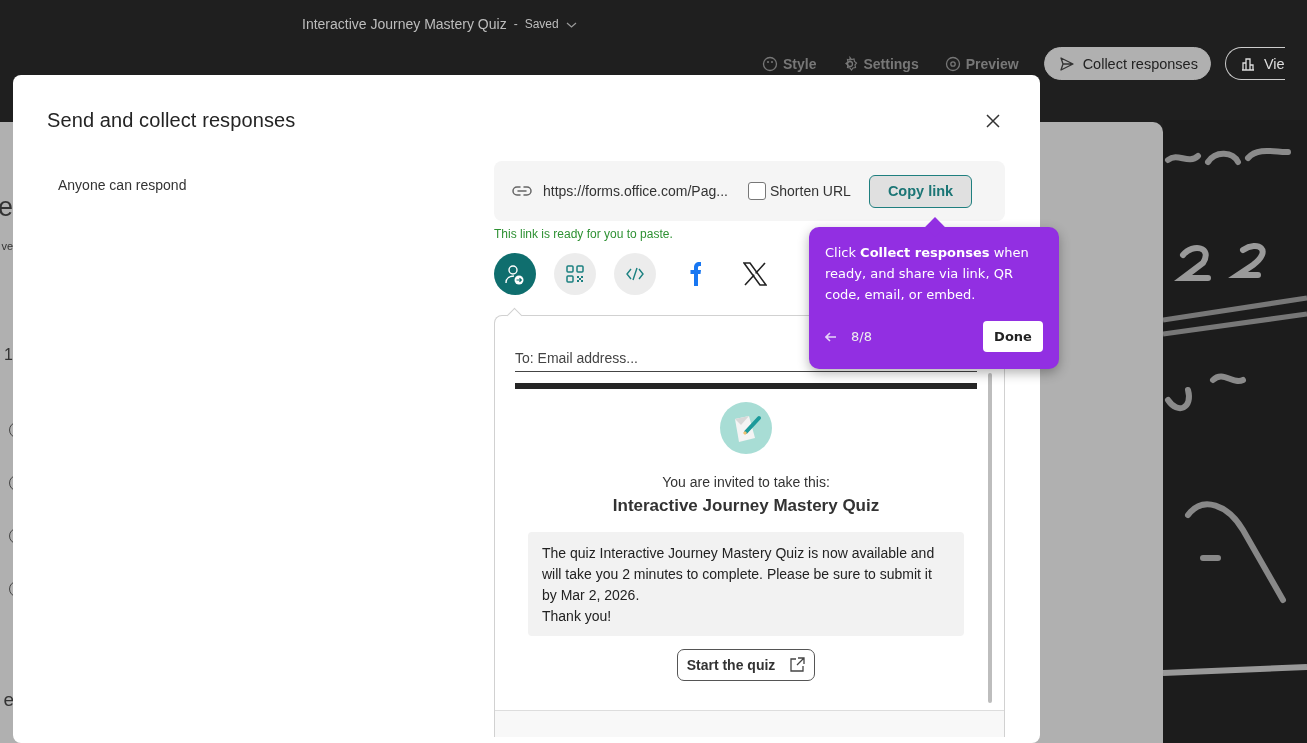  I want to click on send-icon, so click(1066, 63).